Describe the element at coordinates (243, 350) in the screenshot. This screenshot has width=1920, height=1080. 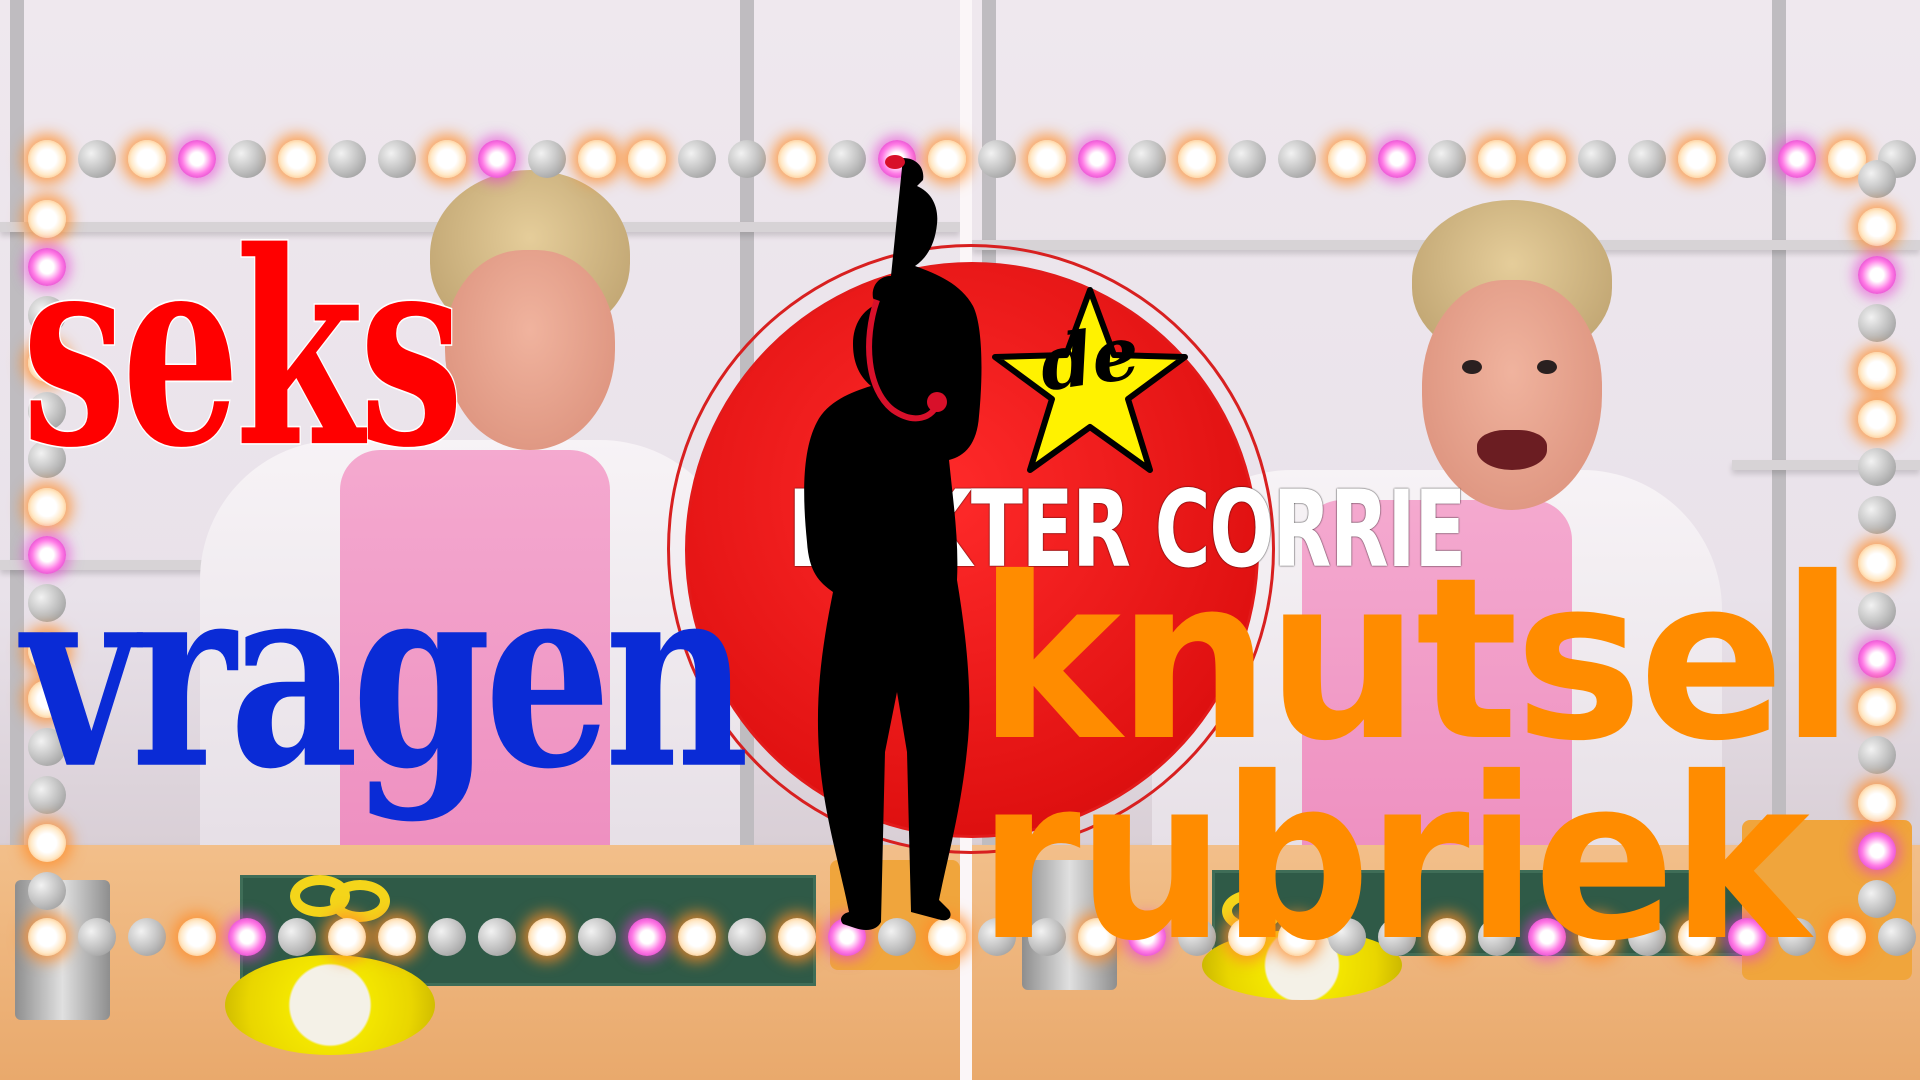
I see `headline-seks: seks` at that location.